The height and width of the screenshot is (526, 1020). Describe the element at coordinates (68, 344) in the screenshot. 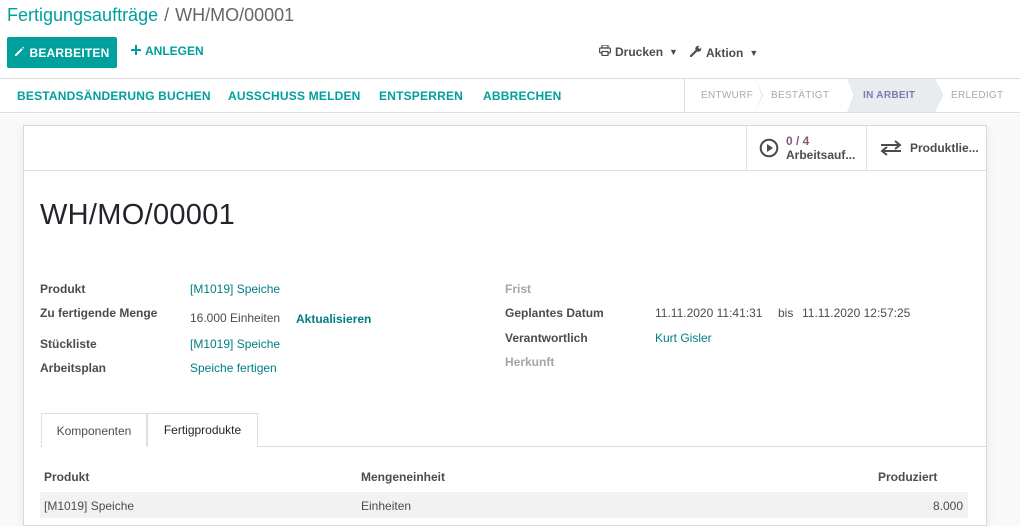

I see `bom-label: Stückliste` at that location.